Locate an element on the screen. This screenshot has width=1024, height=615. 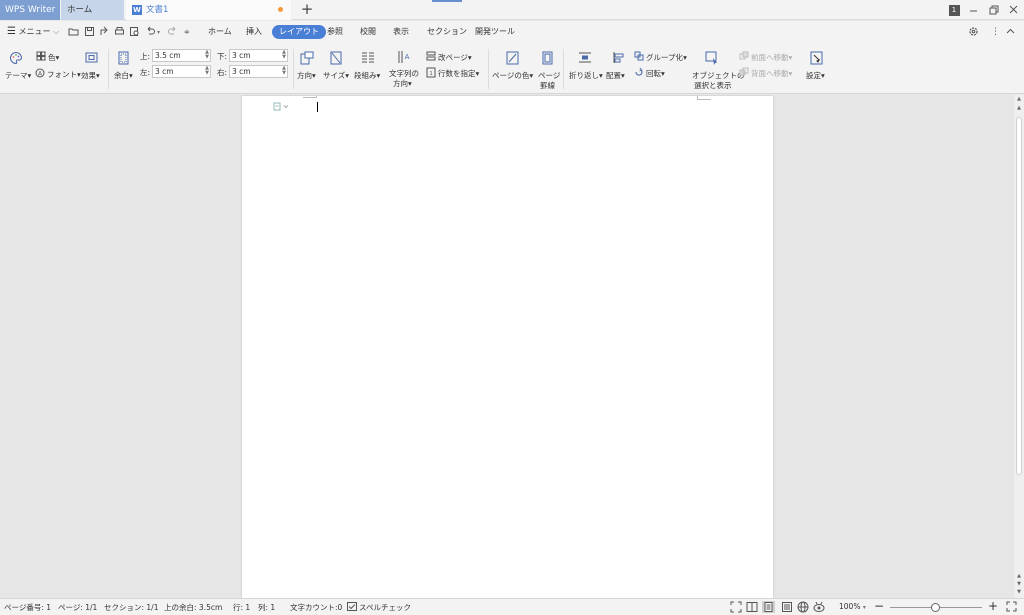
text-wrap-icon is located at coordinates (585, 57).